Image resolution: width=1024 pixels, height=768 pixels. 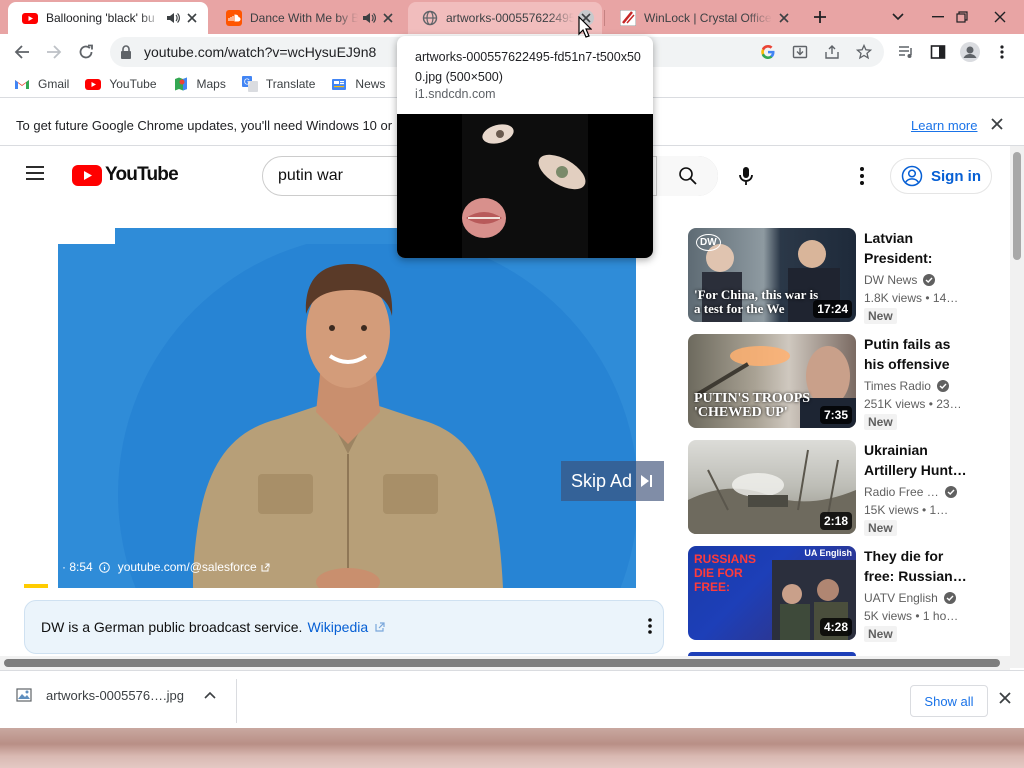 I want to click on maps-icon, so click(x=180, y=83).